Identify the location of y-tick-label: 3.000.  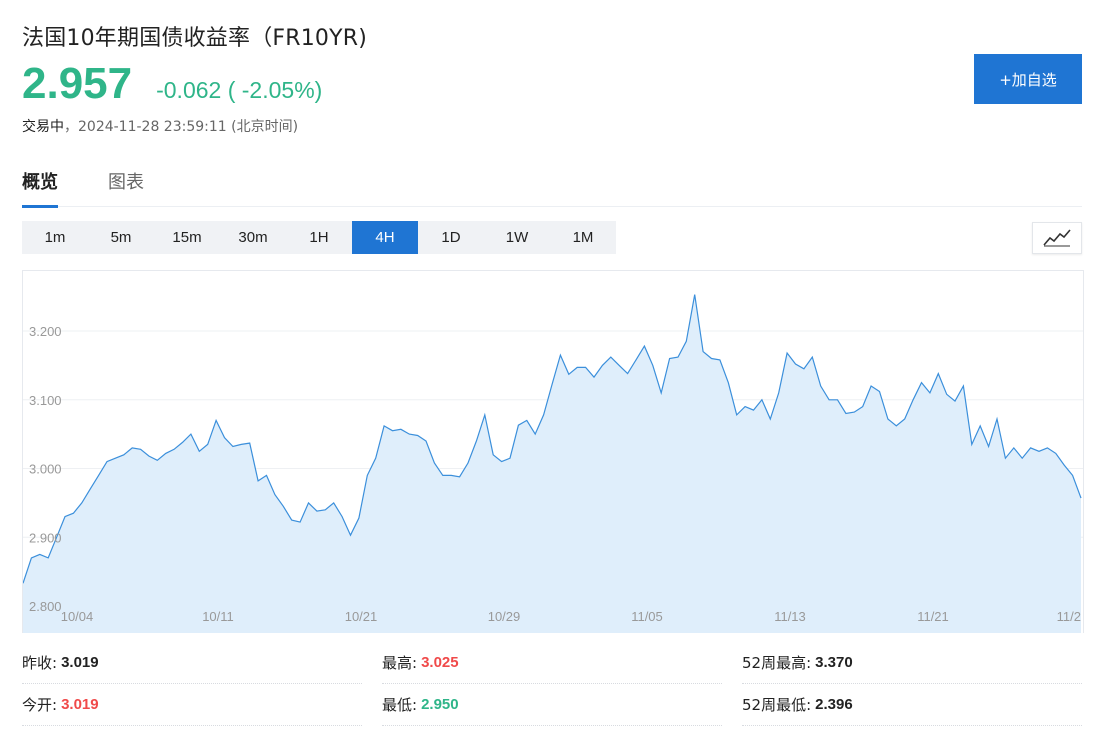
(45, 469).